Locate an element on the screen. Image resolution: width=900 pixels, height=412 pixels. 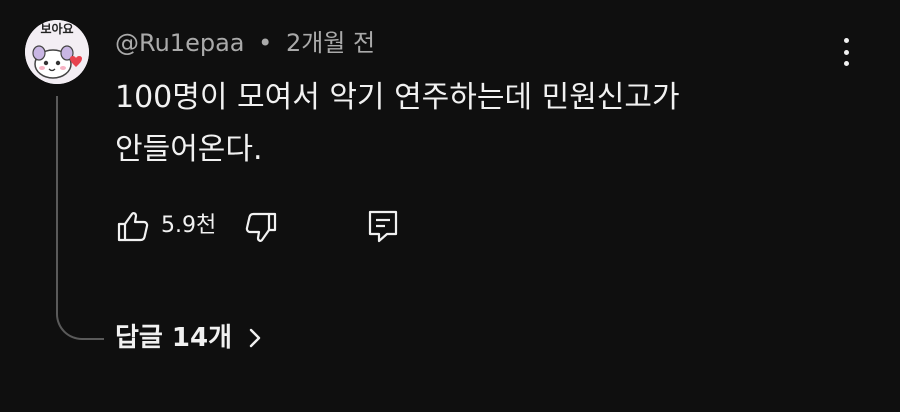
comment-header: @Ru1epaa • 2개월 전 is located at coordinates (245, 43).